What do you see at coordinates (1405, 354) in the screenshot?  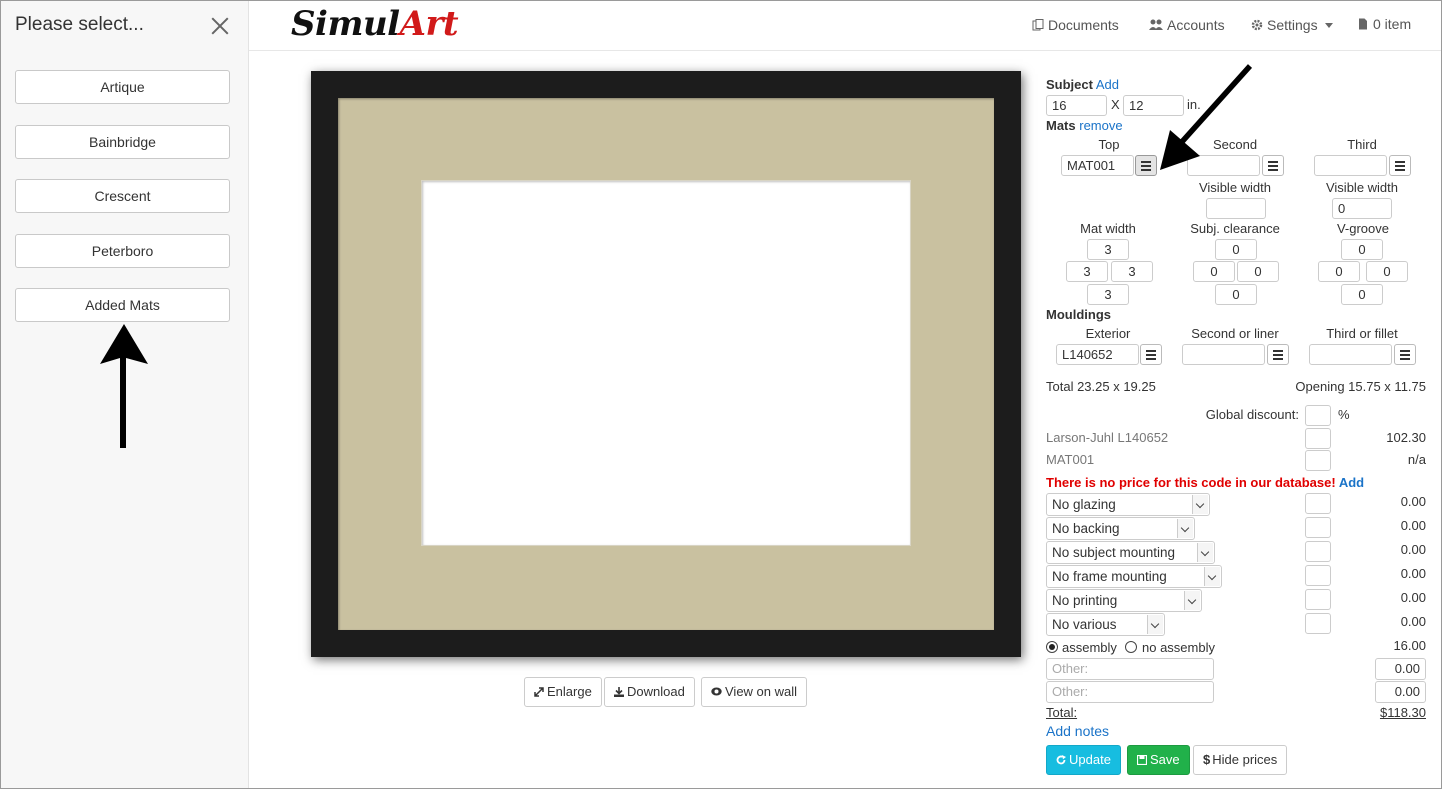 I see `third-moulding-list-icon` at bounding box center [1405, 354].